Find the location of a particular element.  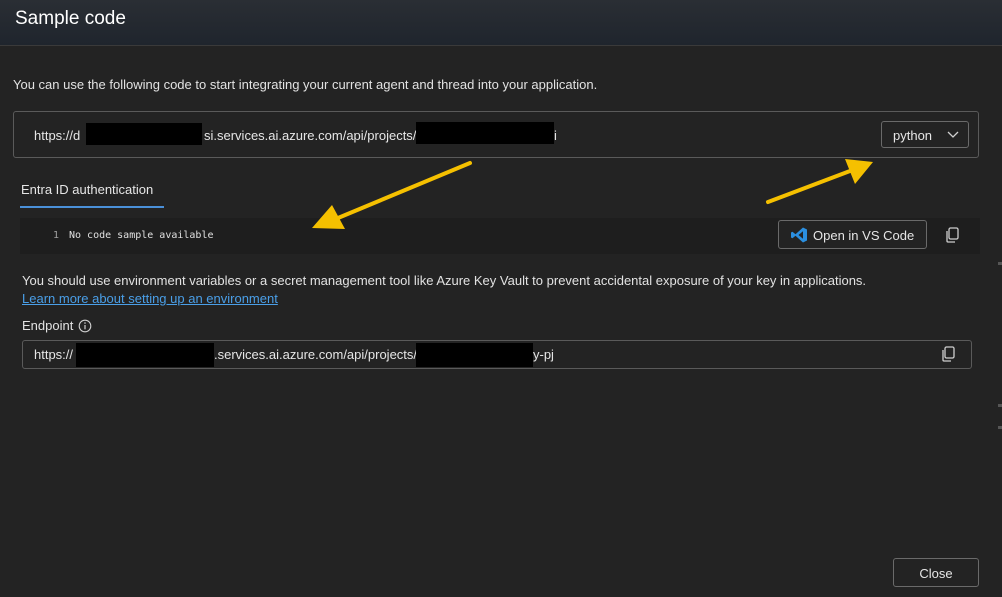

tab-entra-id-authentication: Entra ID authentication is located at coordinates (92, 194).